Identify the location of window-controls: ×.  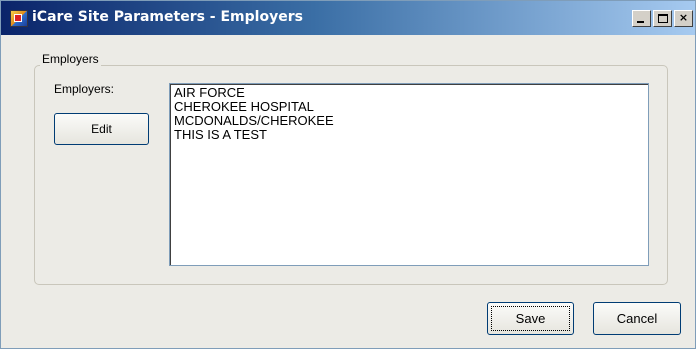
(662, 18).